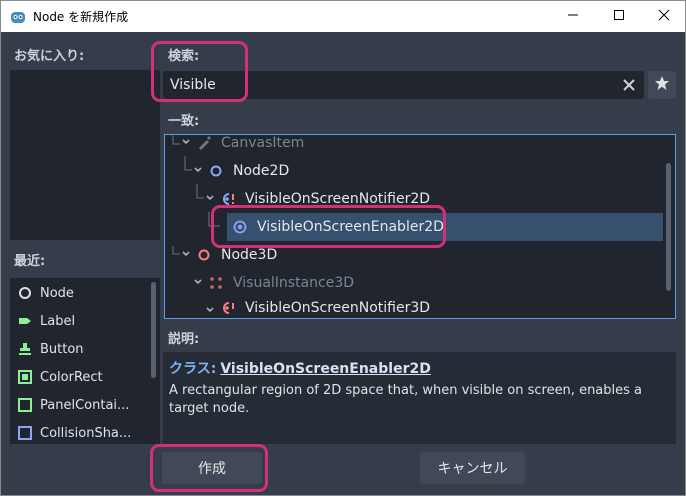 The image size is (686, 496). Describe the element at coordinates (216, 171) in the screenshot. I see `node2d-icon` at that location.